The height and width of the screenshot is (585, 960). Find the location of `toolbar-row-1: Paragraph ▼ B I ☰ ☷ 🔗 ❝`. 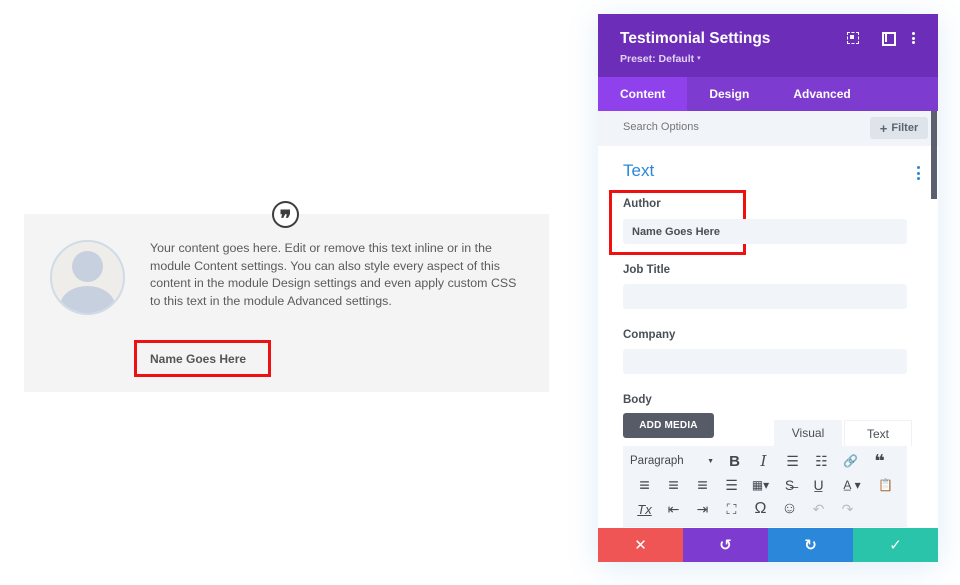

toolbar-row-1: Paragraph ▼ B I ☰ ☷ 🔗 ❝ is located at coordinates (762, 461).